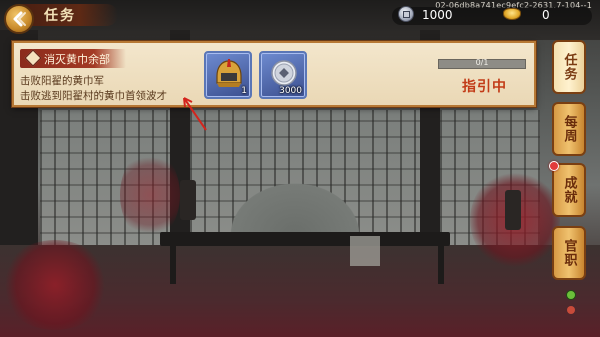 This screenshot has height=337, width=600. I want to click on gold-ingot-icon, so click(512, 14).